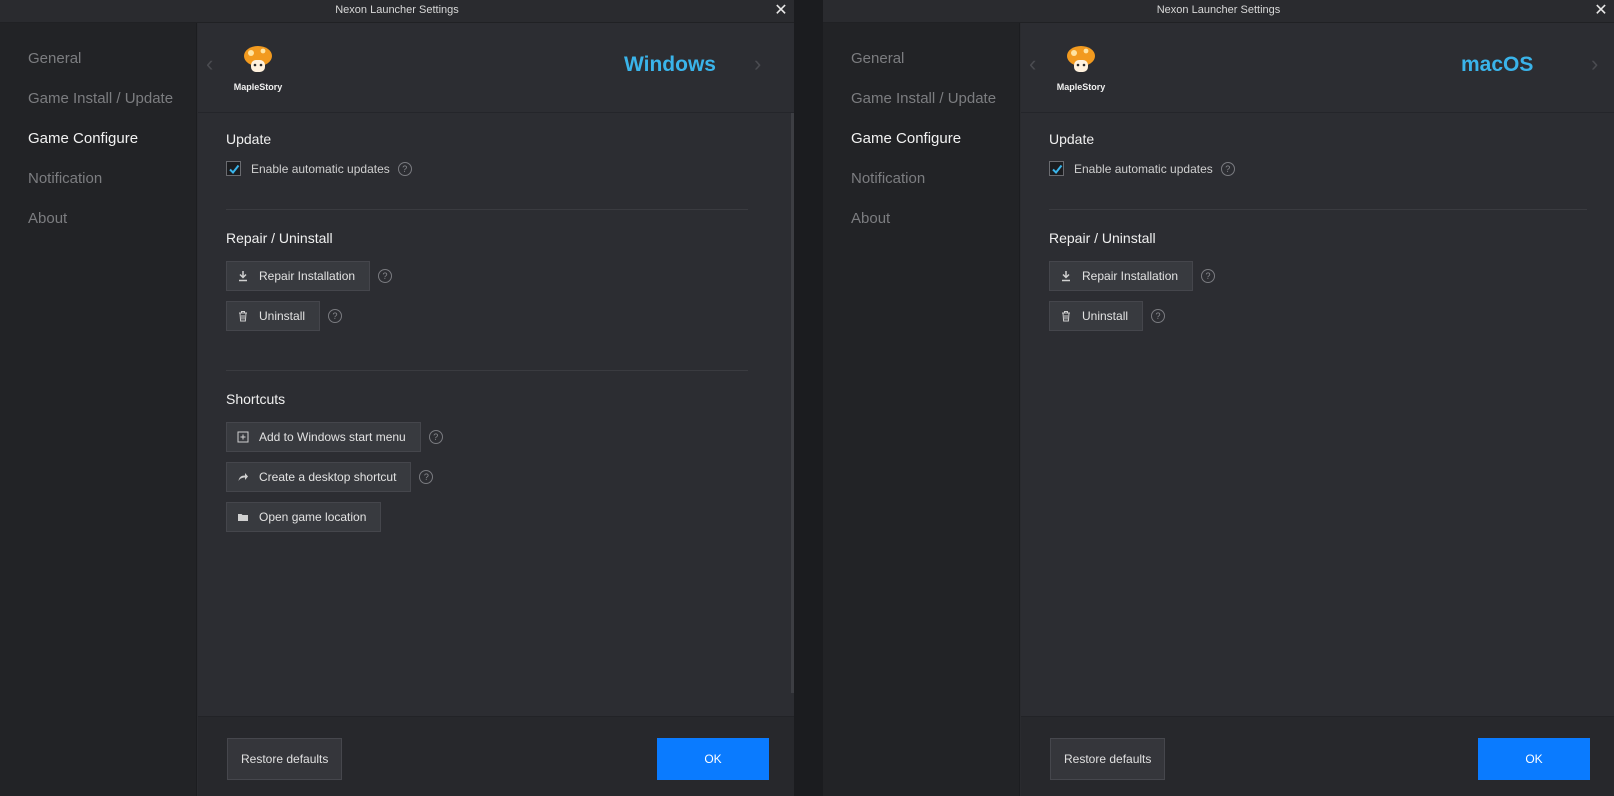 This screenshot has width=1614, height=796. I want to click on folder-icon, so click(243, 517).